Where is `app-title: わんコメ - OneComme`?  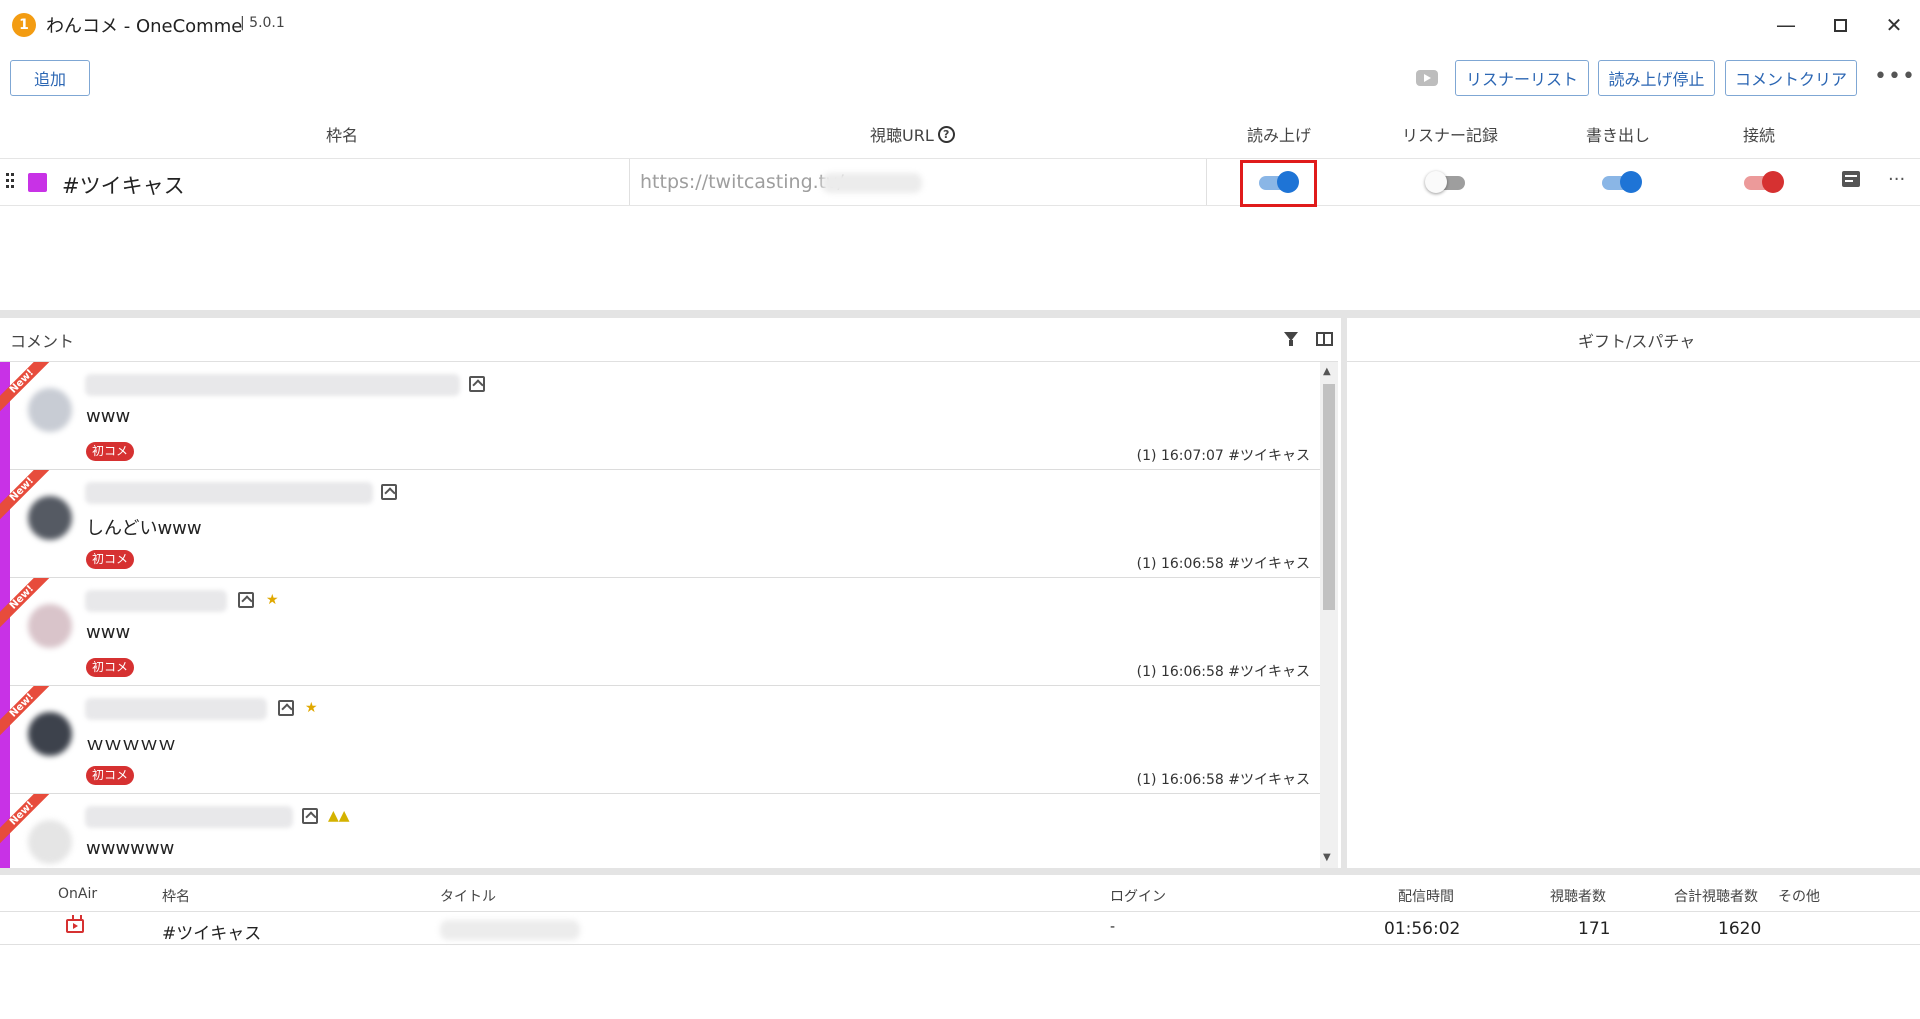
app-title: わんコメ - OneComme is located at coordinates (144, 26).